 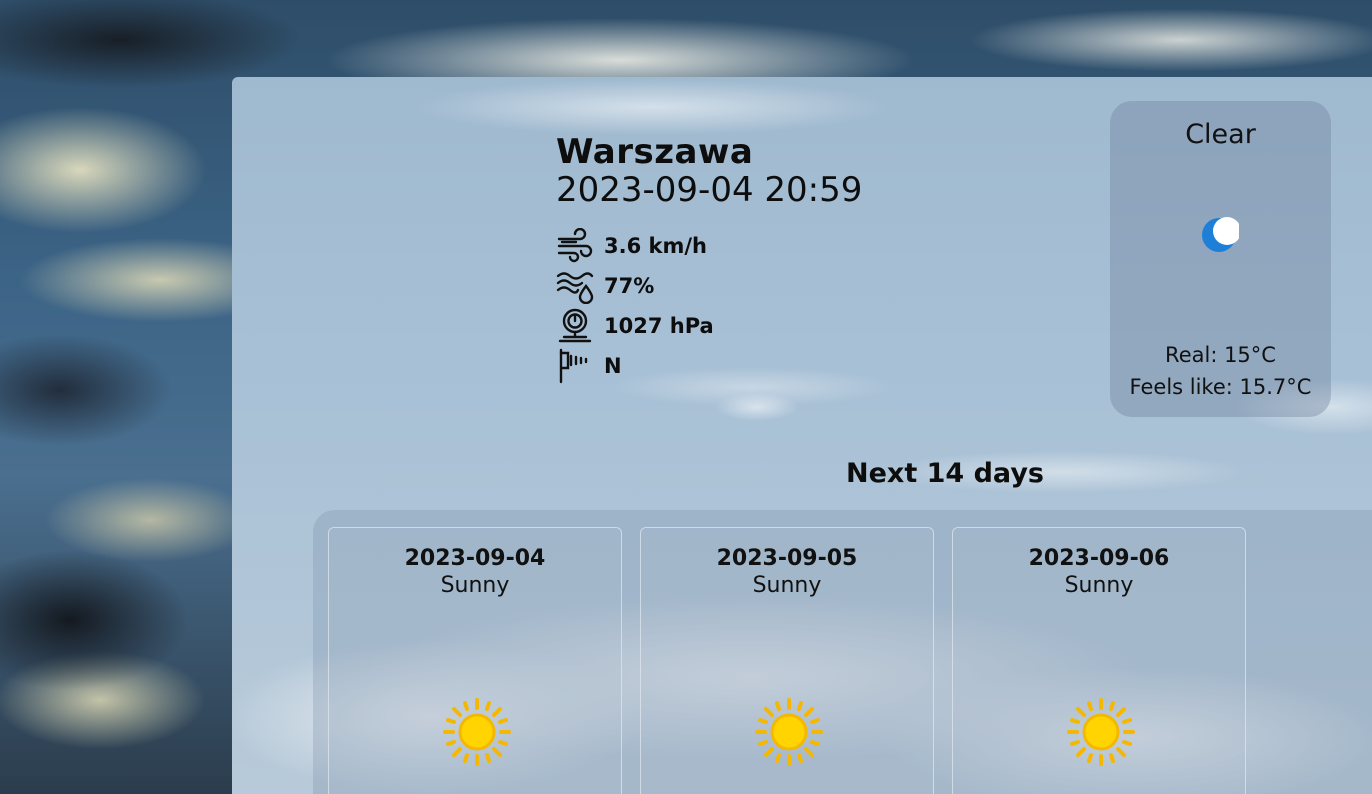 I want to click on forecast-title: Next 14 days, so click(x=945, y=473).